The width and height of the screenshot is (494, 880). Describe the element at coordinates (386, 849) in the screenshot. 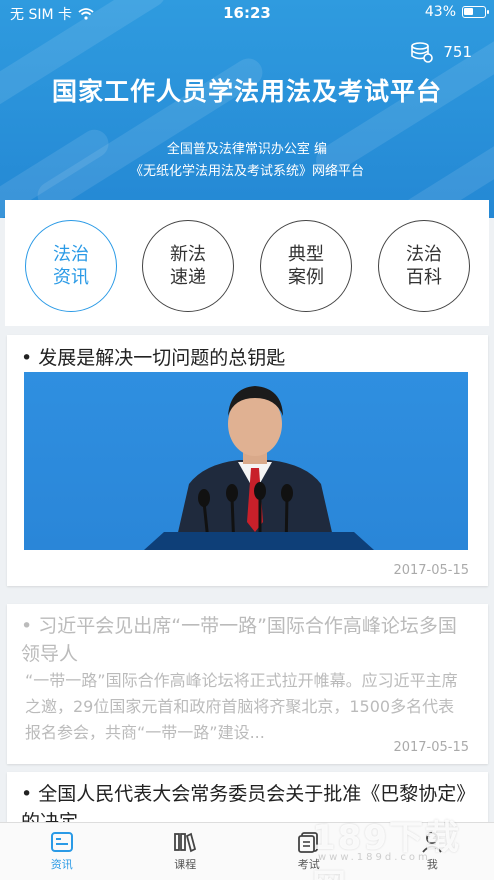

I see `watermark-logo: 189下载网` at that location.